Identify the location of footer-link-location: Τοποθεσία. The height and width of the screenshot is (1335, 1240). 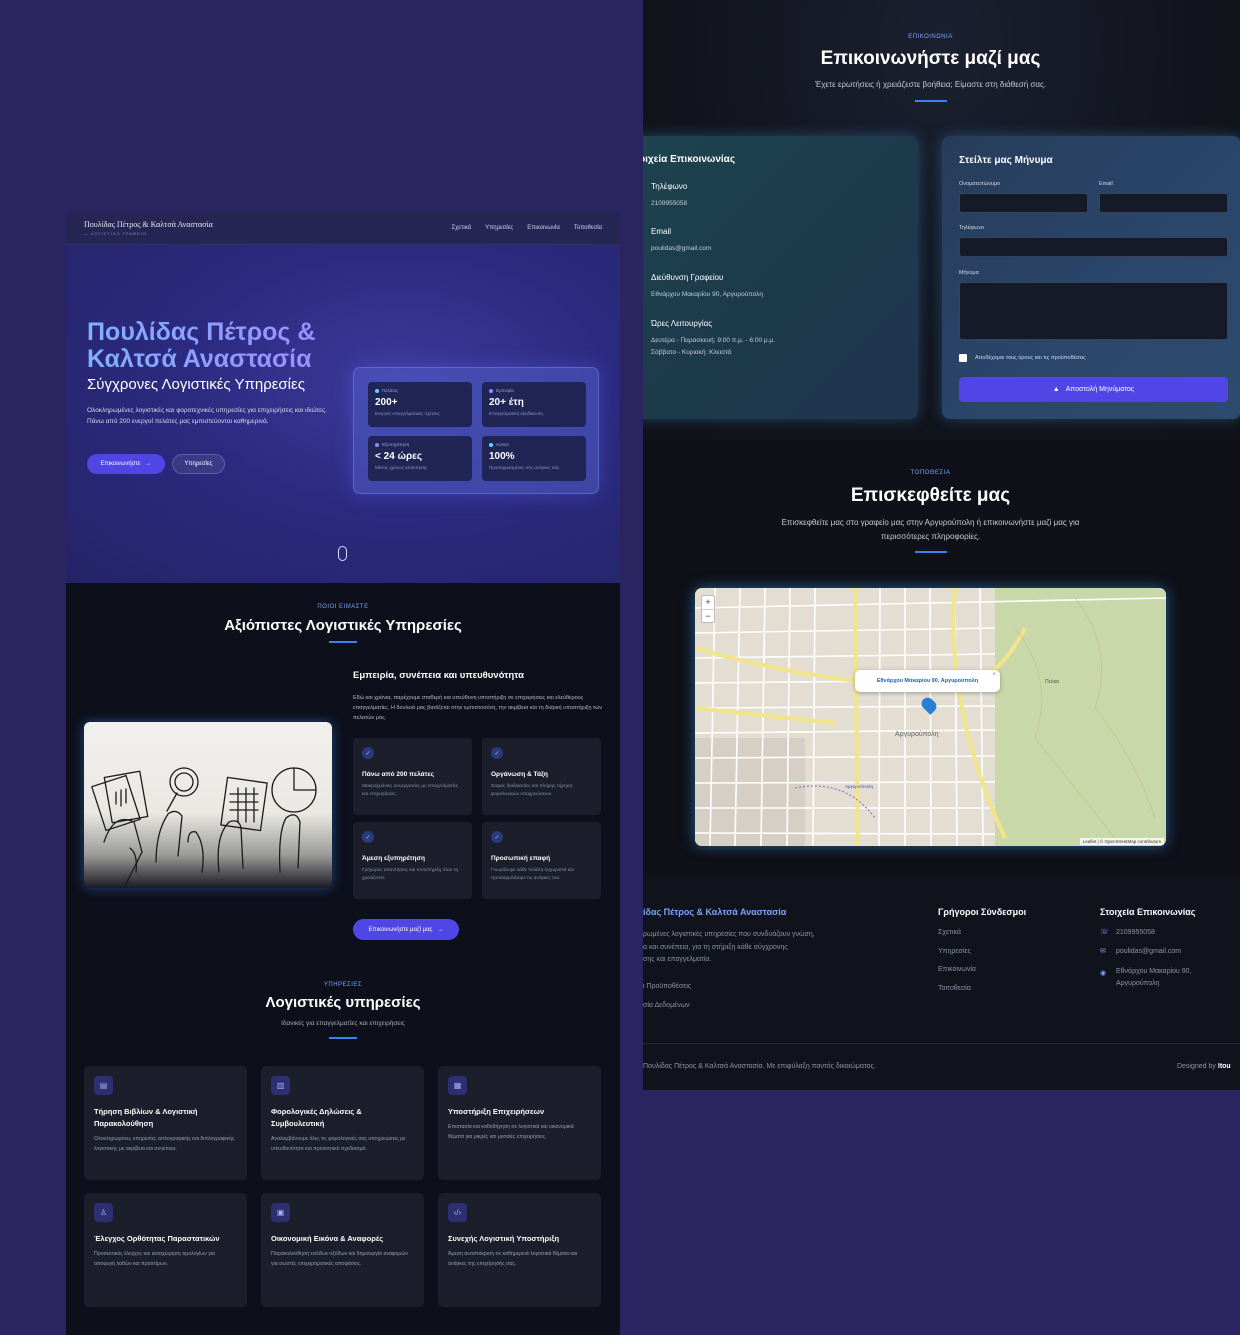
(954, 988).